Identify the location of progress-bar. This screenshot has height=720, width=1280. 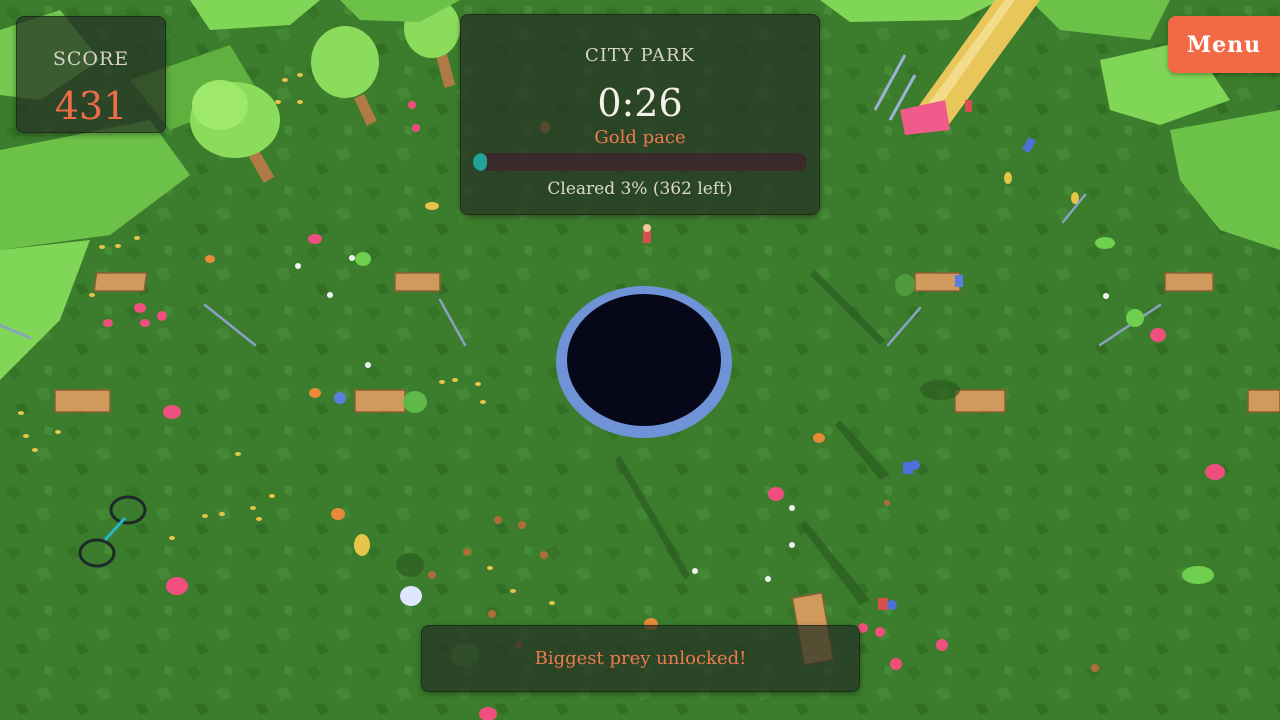
(640, 162).